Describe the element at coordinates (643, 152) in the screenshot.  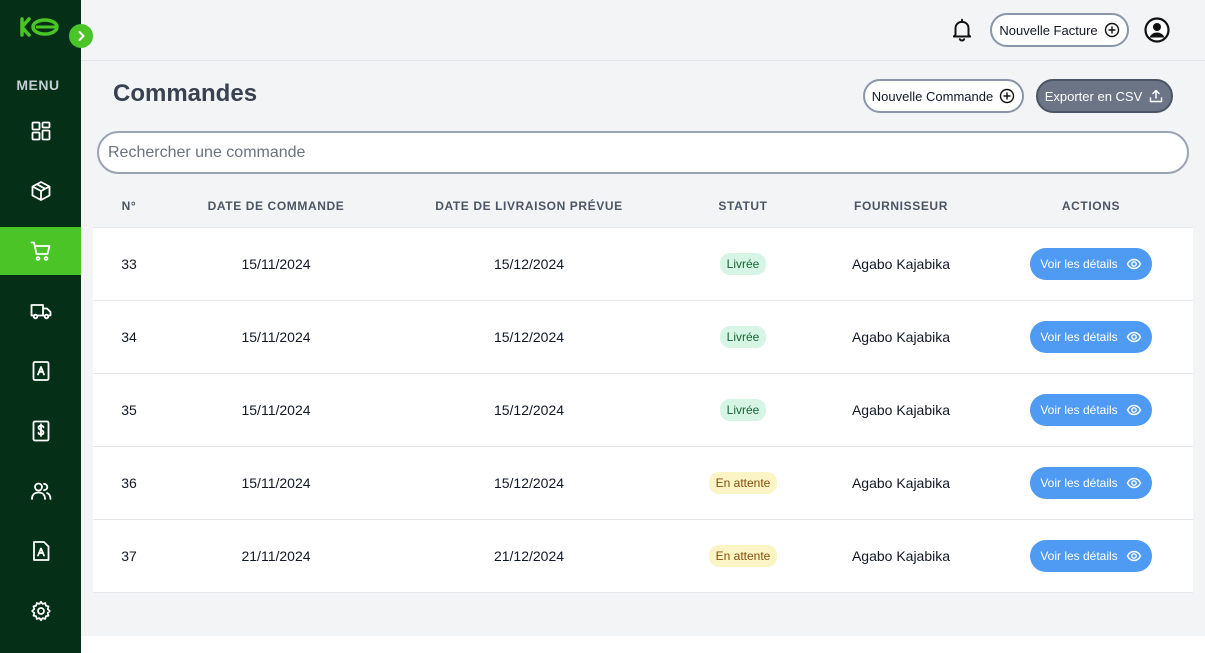
I see `search-input` at that location.